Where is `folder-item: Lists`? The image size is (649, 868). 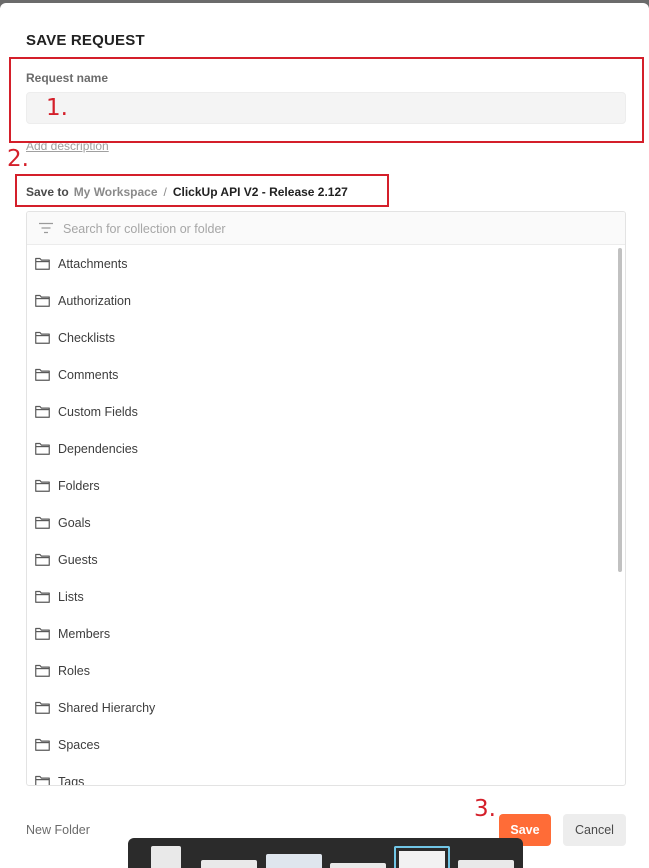
folder-item: Lists is located at coordinates (322, 596).